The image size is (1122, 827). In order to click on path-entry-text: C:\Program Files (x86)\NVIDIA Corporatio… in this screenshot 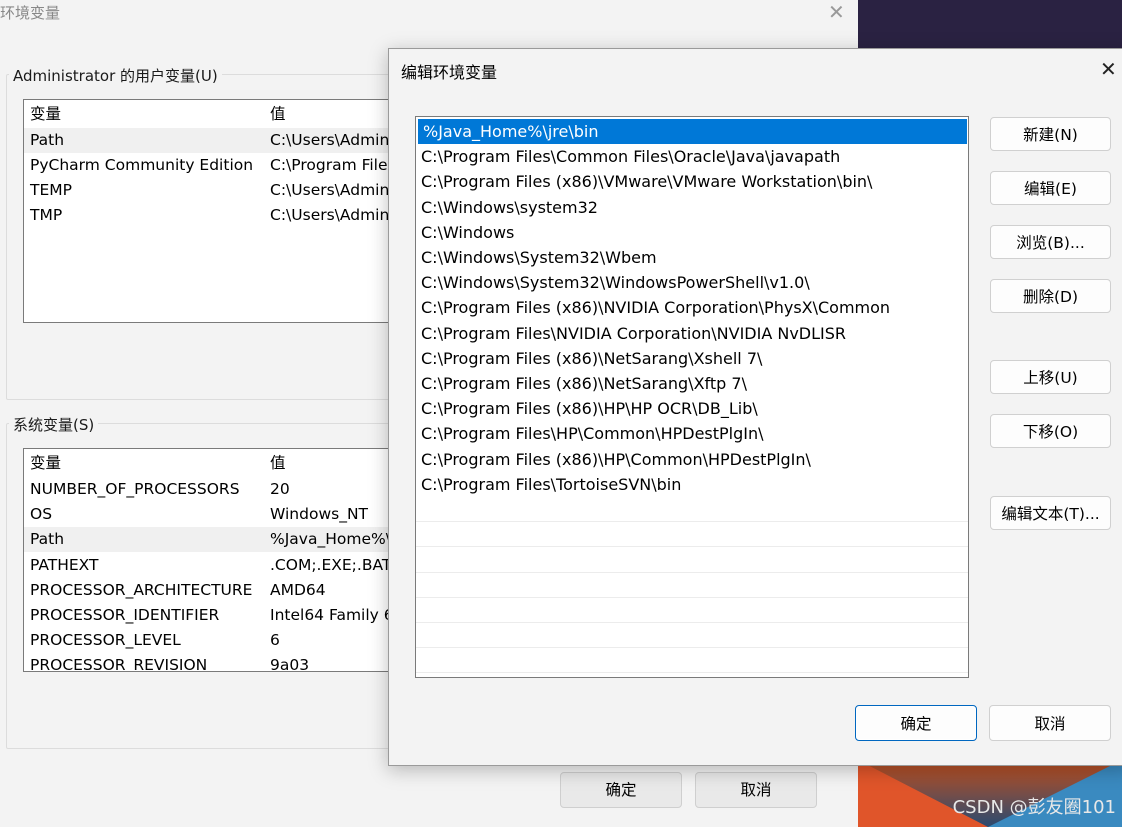, I will do `click(656, 308)`.